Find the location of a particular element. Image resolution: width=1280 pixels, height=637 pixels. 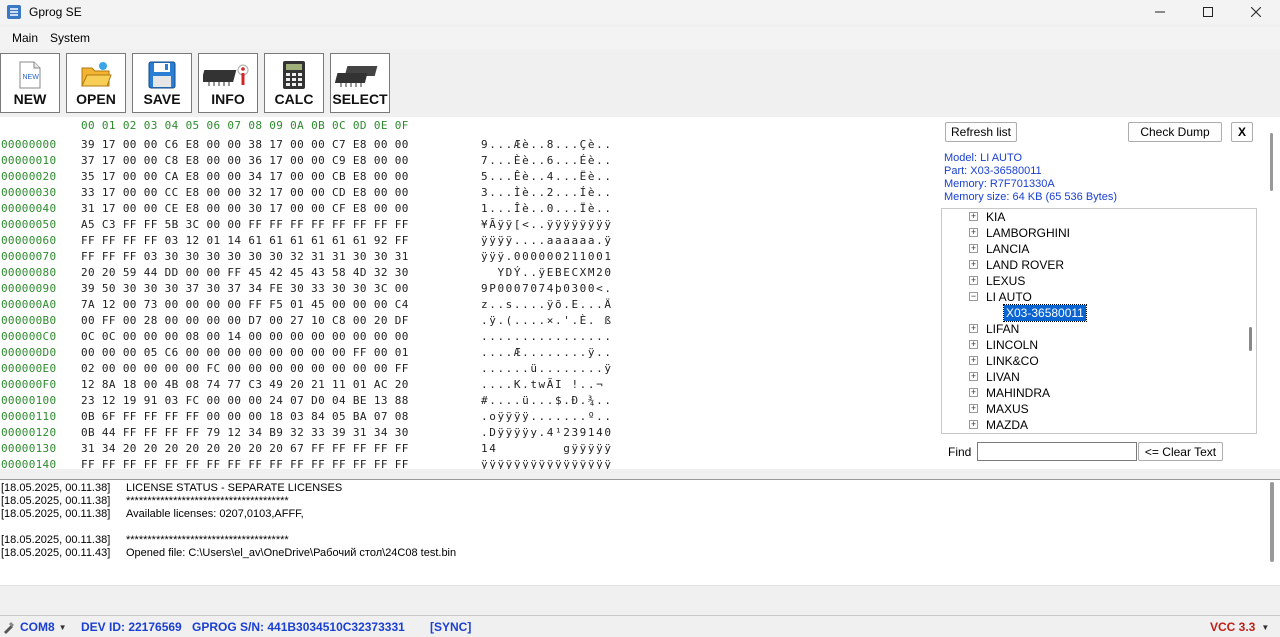

tree-item: + LANCIA is located at coordinates (985, 249).